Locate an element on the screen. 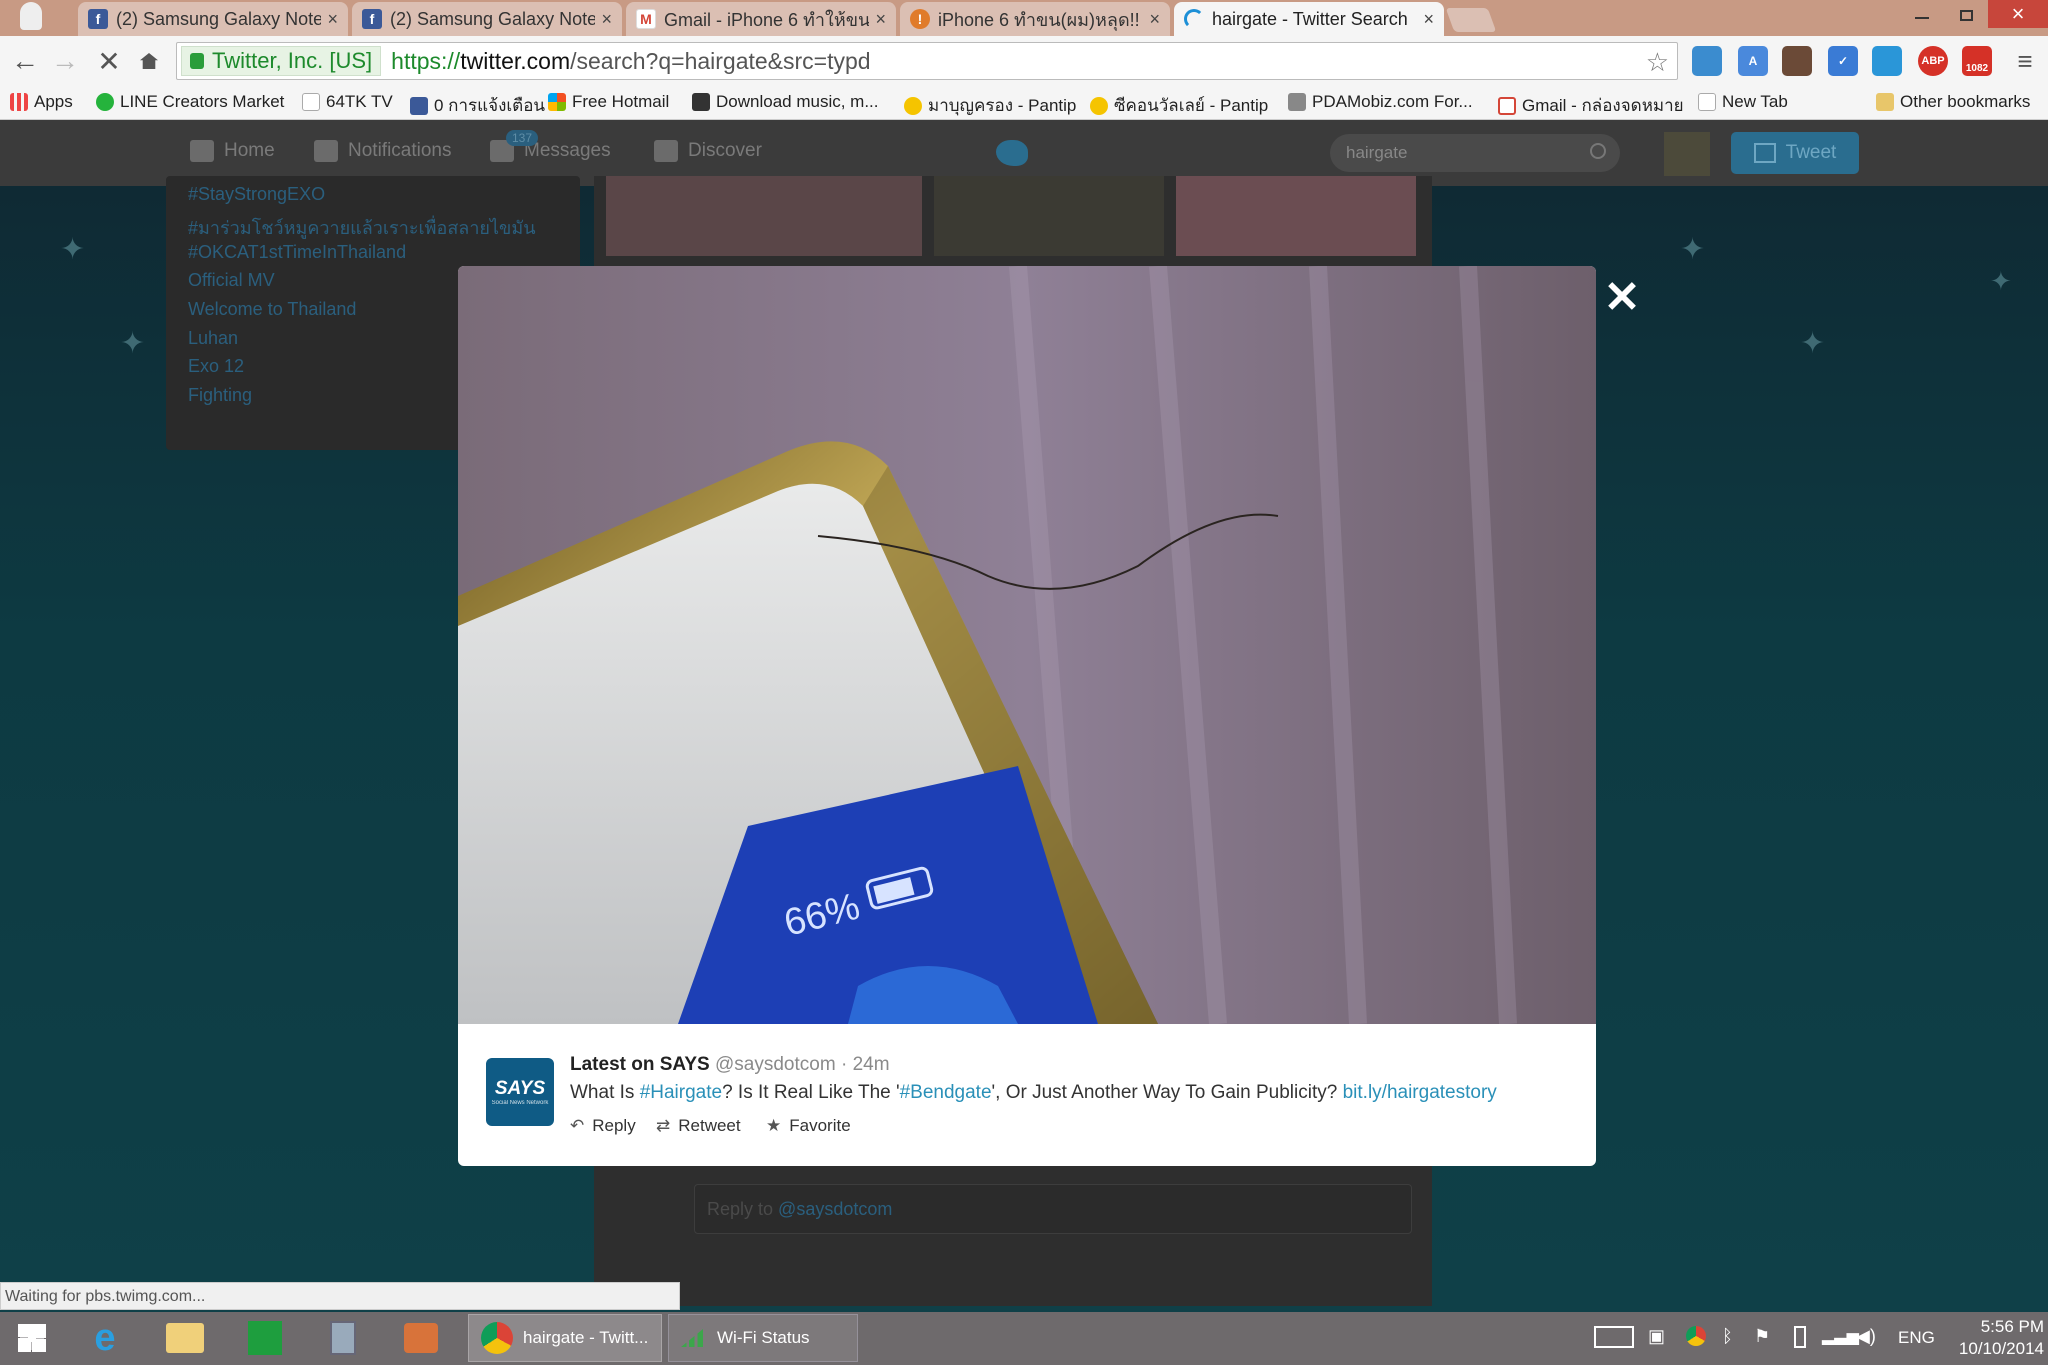 Image resolution: width=2048 pixels, height=1365 pixels. url-link: bit.ly/hairgatestory is located at coordinates (1420, 1092).